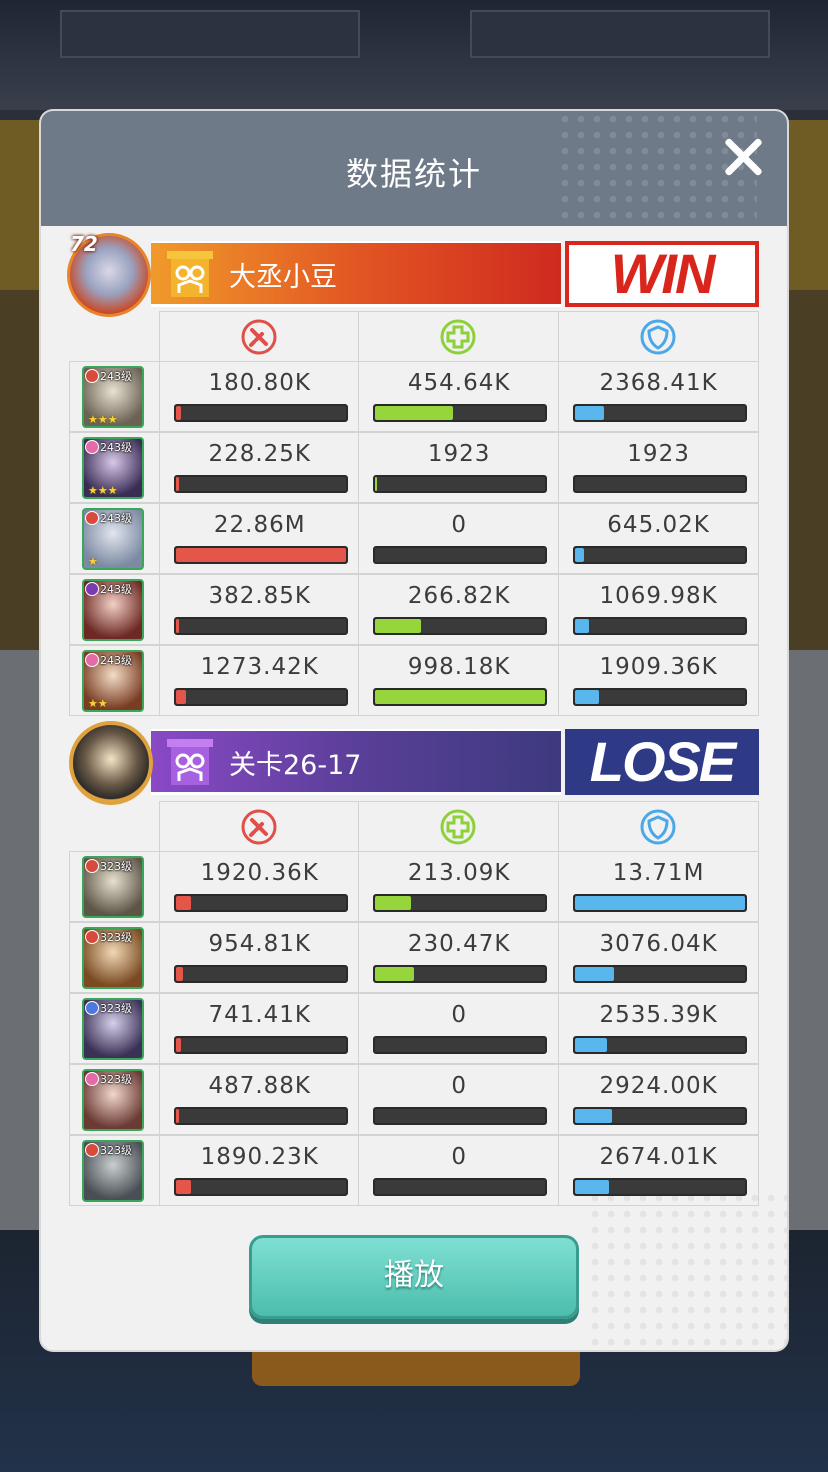 The width and height of the screenshot is (828, 1472). I want to click on shield-column-header, so click(658, 337).